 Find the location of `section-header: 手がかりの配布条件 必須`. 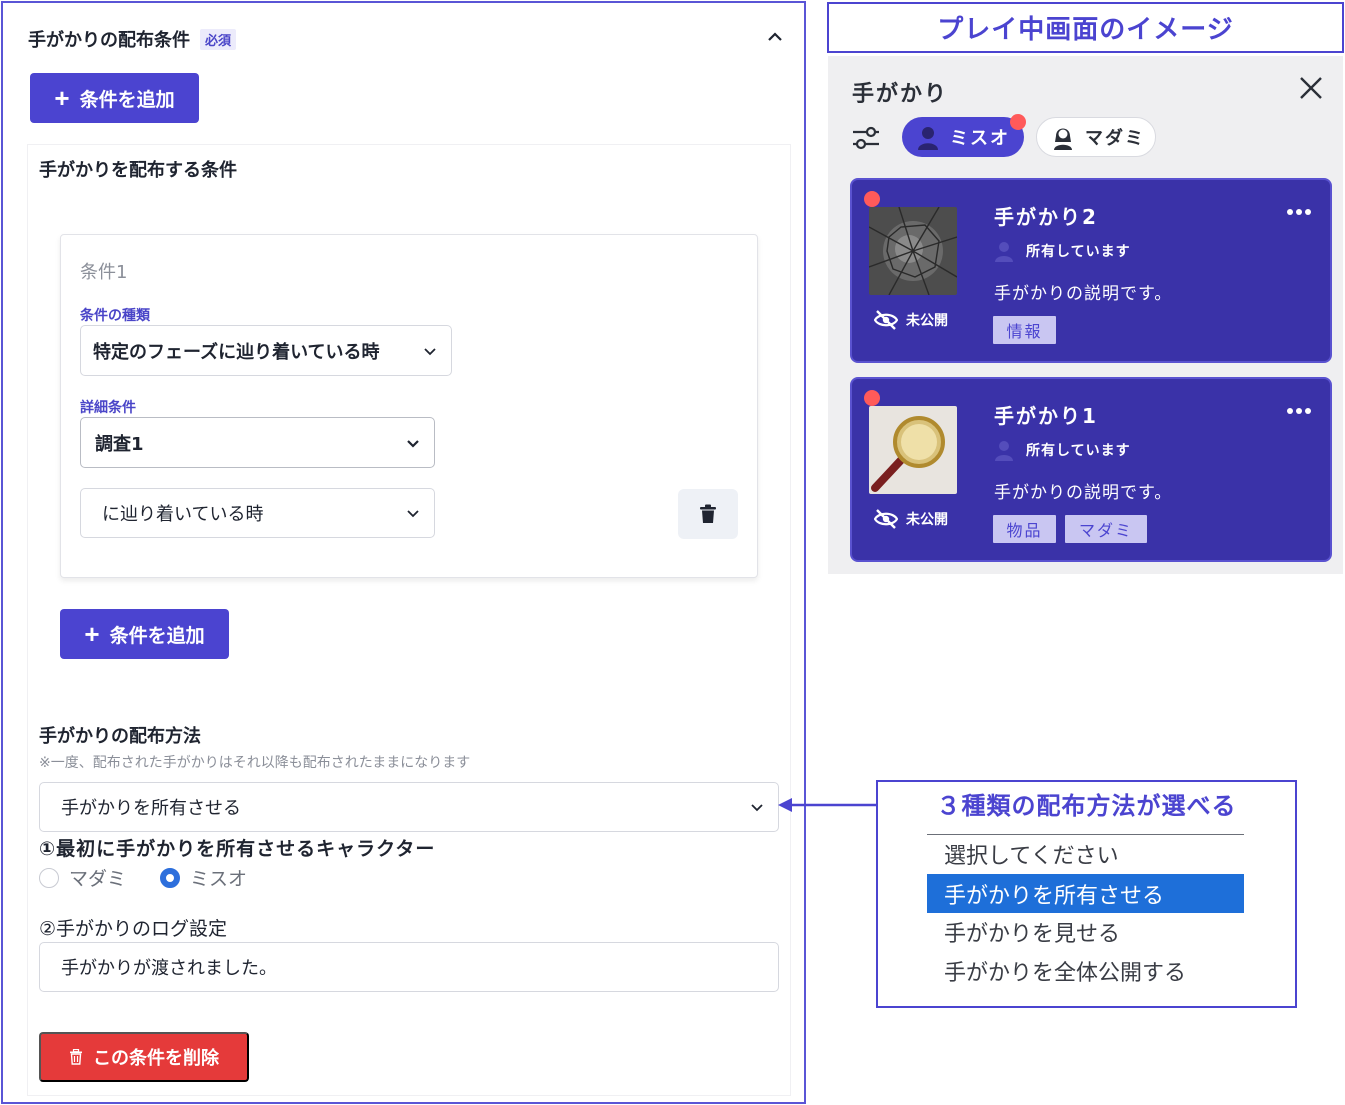

section-header: 手がかりの配布条件 必須 is located at coordinates (132, 39).